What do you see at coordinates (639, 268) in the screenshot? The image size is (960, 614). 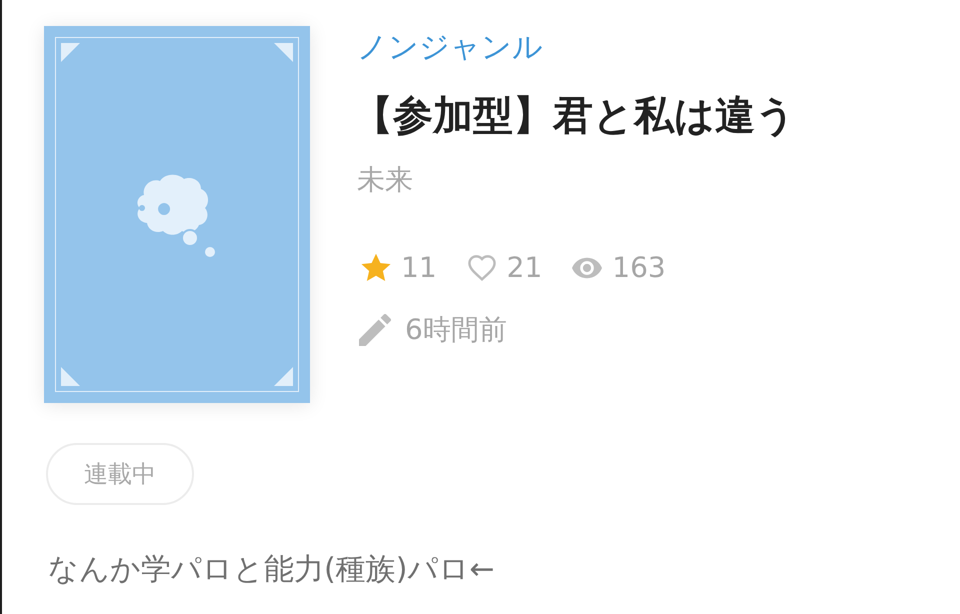 I see `stat-count: 163` at bounding box center [639, 268].